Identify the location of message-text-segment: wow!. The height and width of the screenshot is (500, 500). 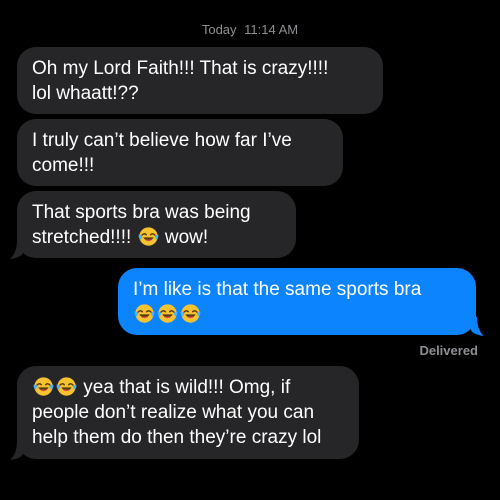
(186, 237).